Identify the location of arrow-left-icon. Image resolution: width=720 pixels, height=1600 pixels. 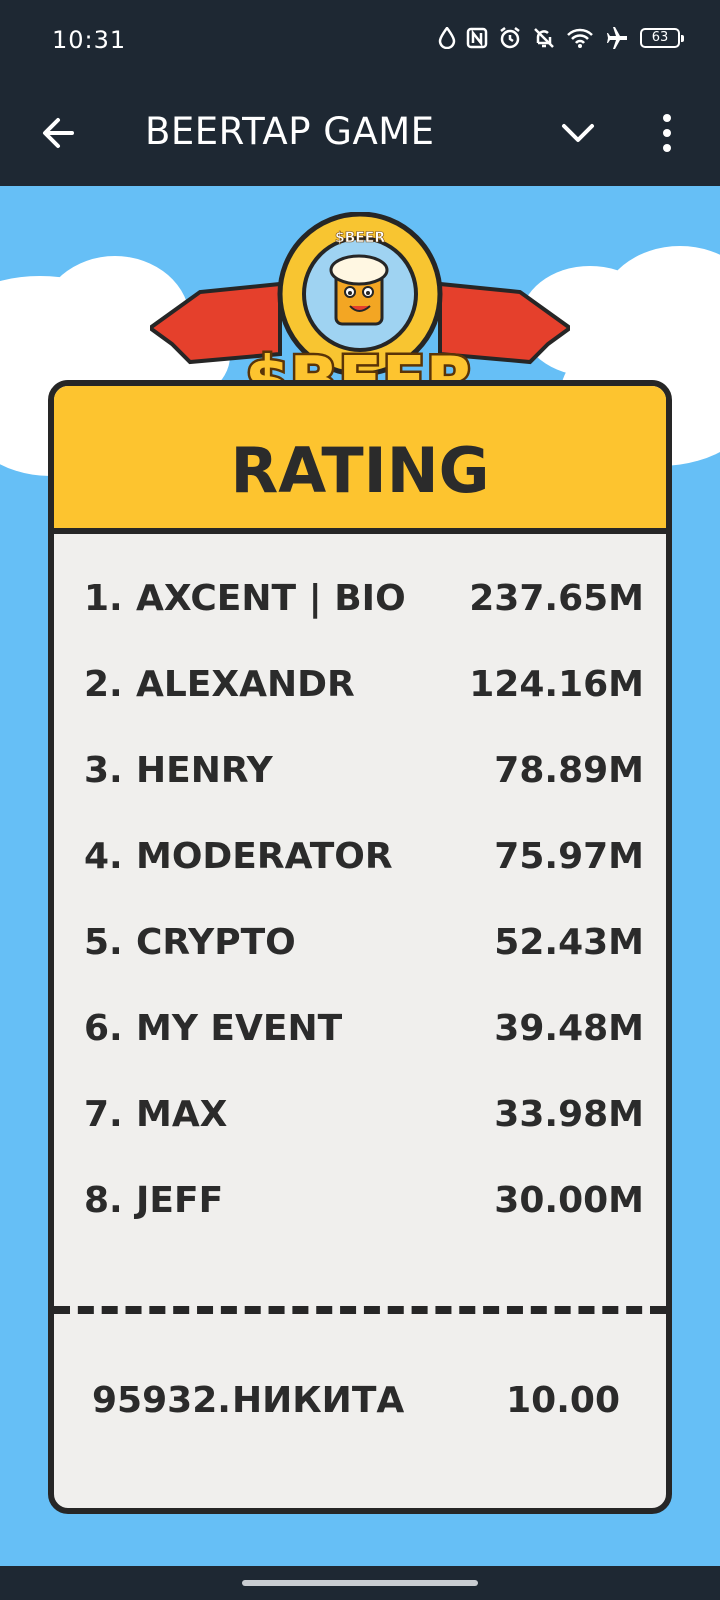
(58, 133).